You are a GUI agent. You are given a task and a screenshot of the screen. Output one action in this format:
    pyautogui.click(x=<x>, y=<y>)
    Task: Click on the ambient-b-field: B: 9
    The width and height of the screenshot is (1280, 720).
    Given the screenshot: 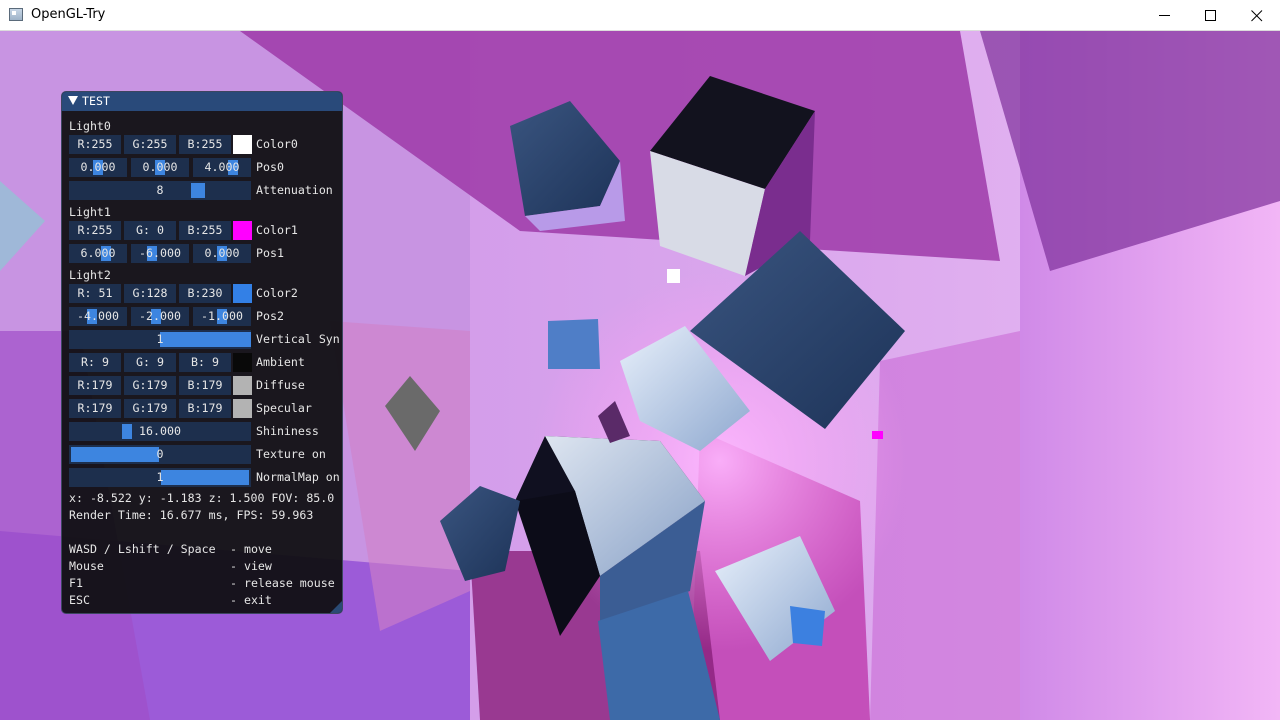 What is the action you would take?
    pyautogui.click(x=205, y=362)
    